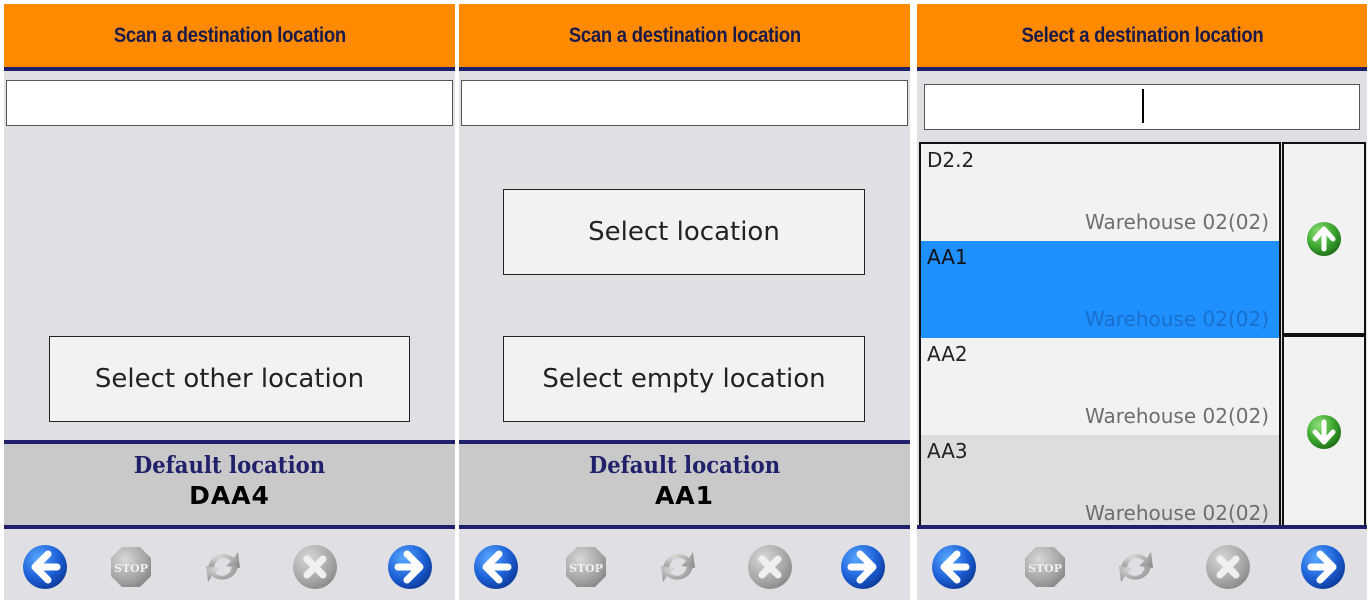  I want to click on default-location-value: DAA4, so click(229, 495).